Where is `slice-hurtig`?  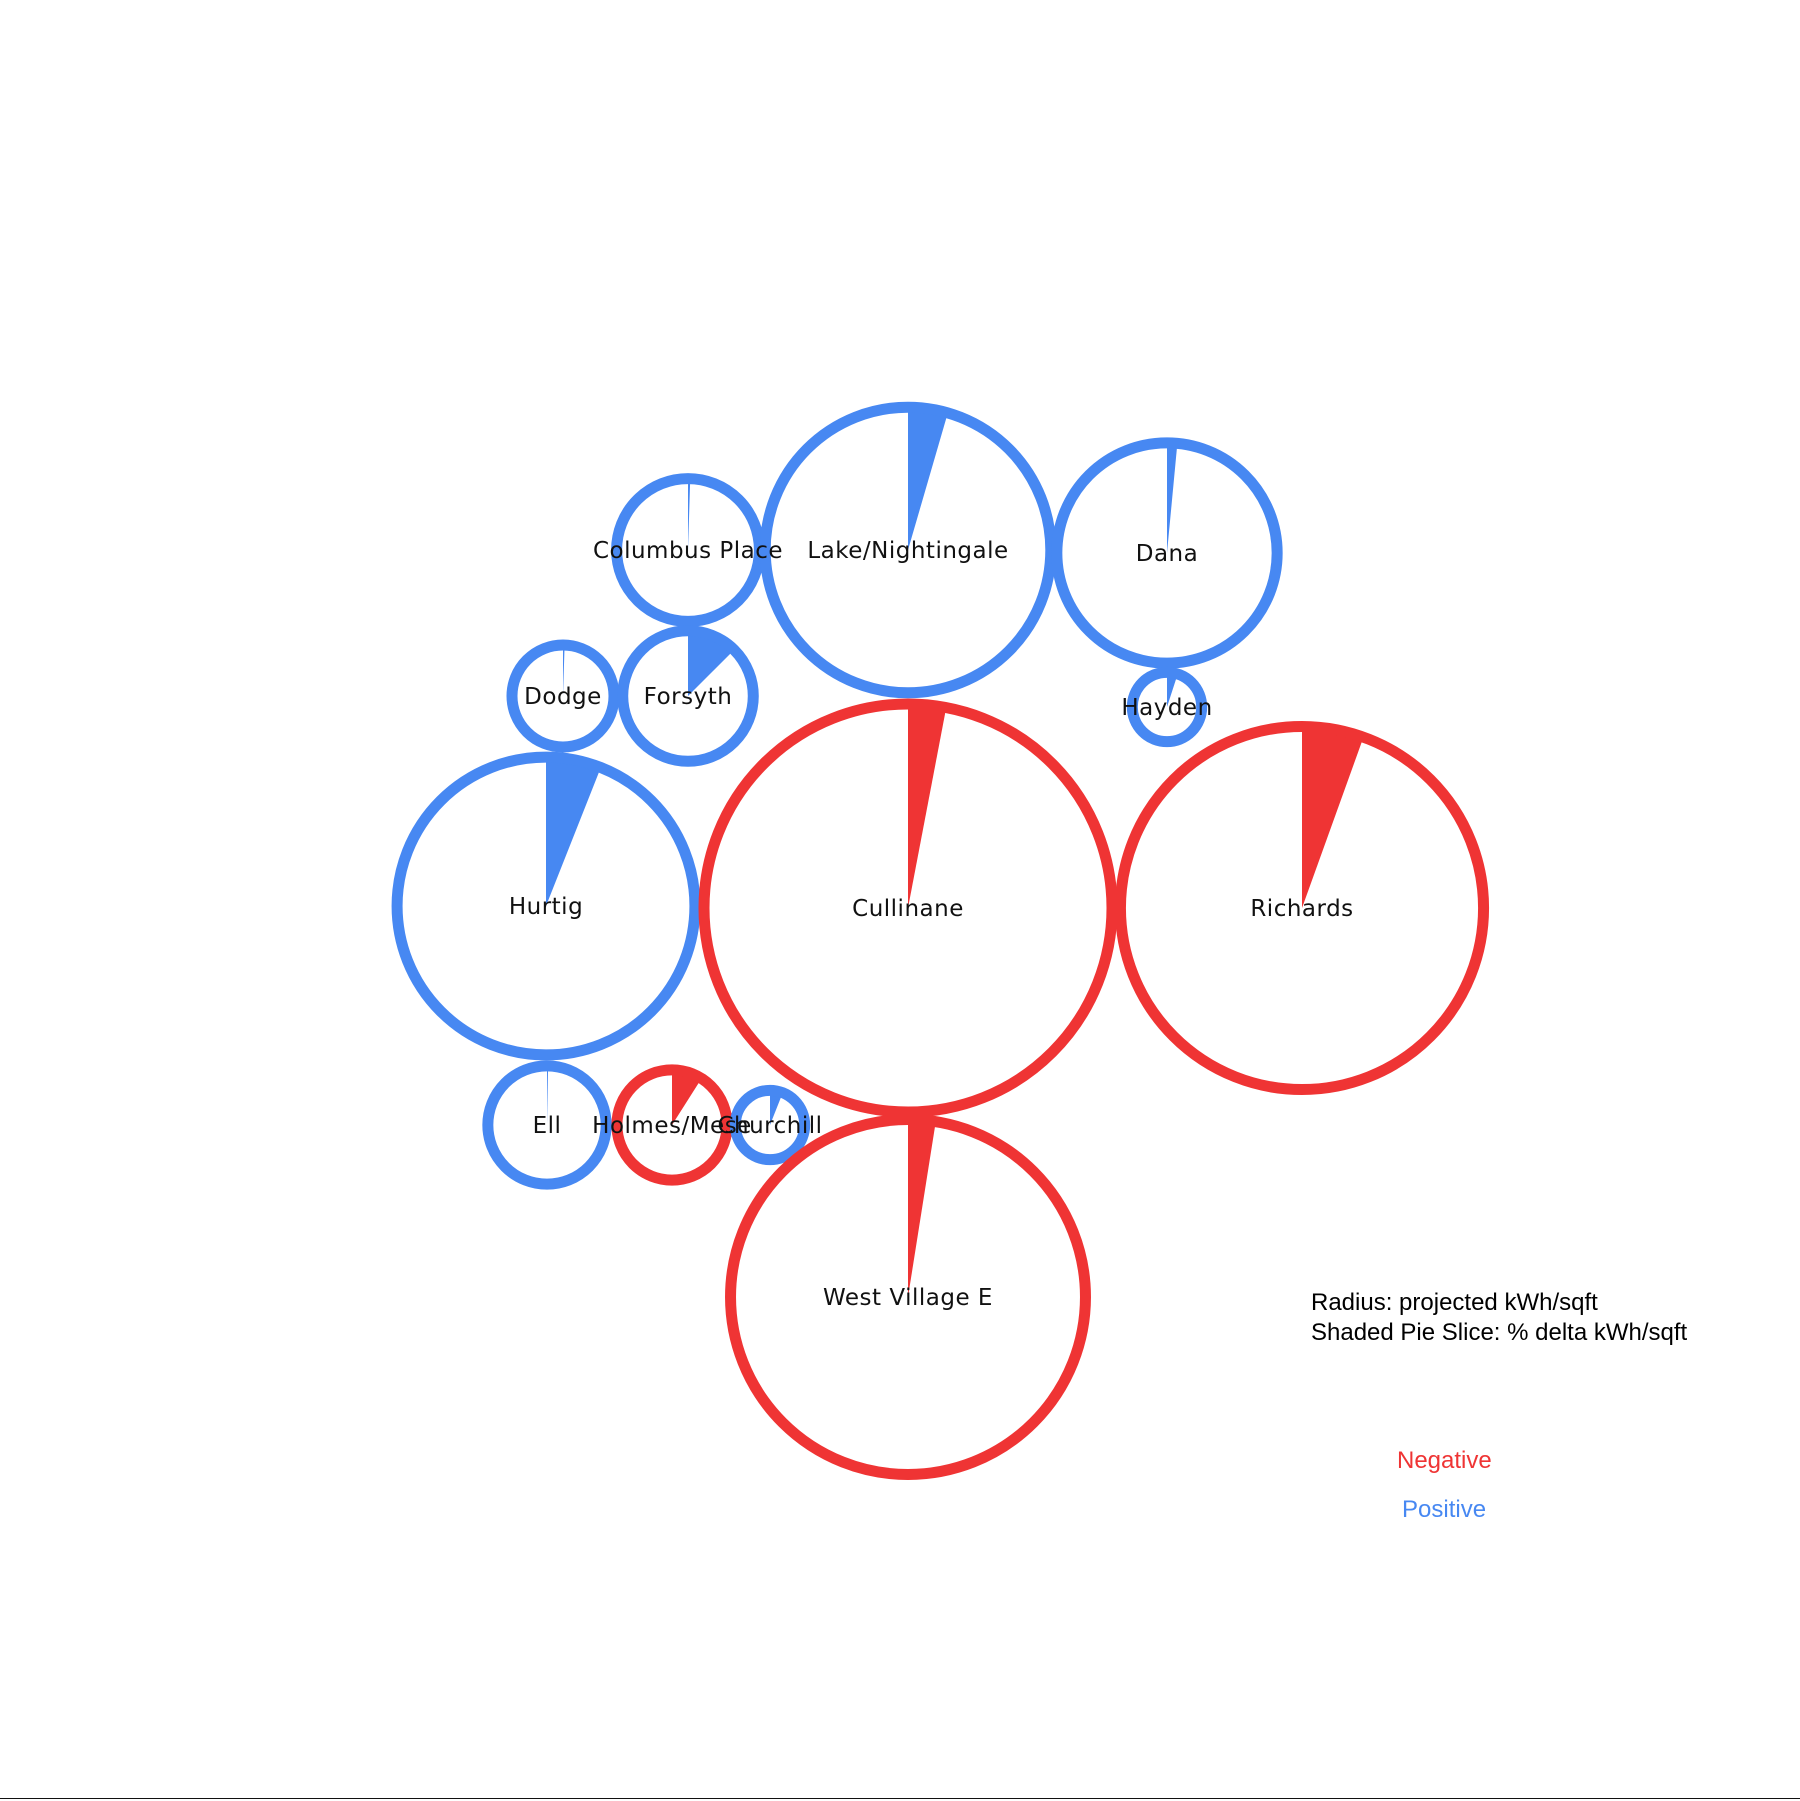 slice-hurtig is located at coordinates (573, 831).